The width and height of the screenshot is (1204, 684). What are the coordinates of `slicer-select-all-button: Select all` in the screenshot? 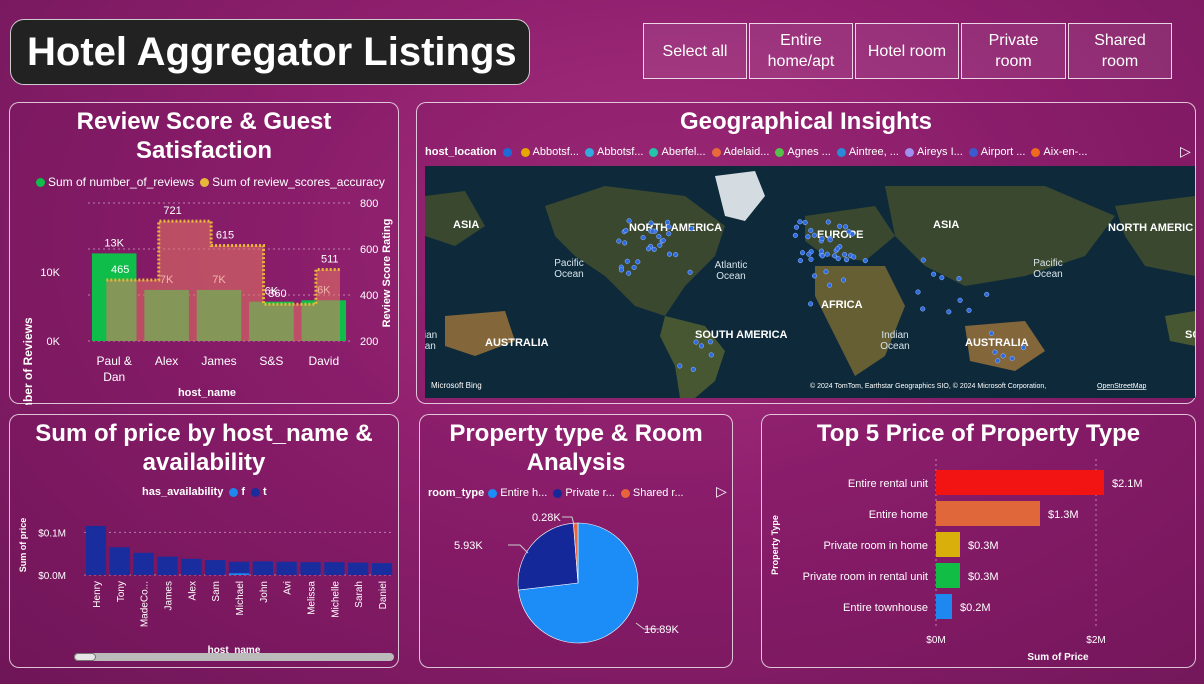 It's located at (695, 51).